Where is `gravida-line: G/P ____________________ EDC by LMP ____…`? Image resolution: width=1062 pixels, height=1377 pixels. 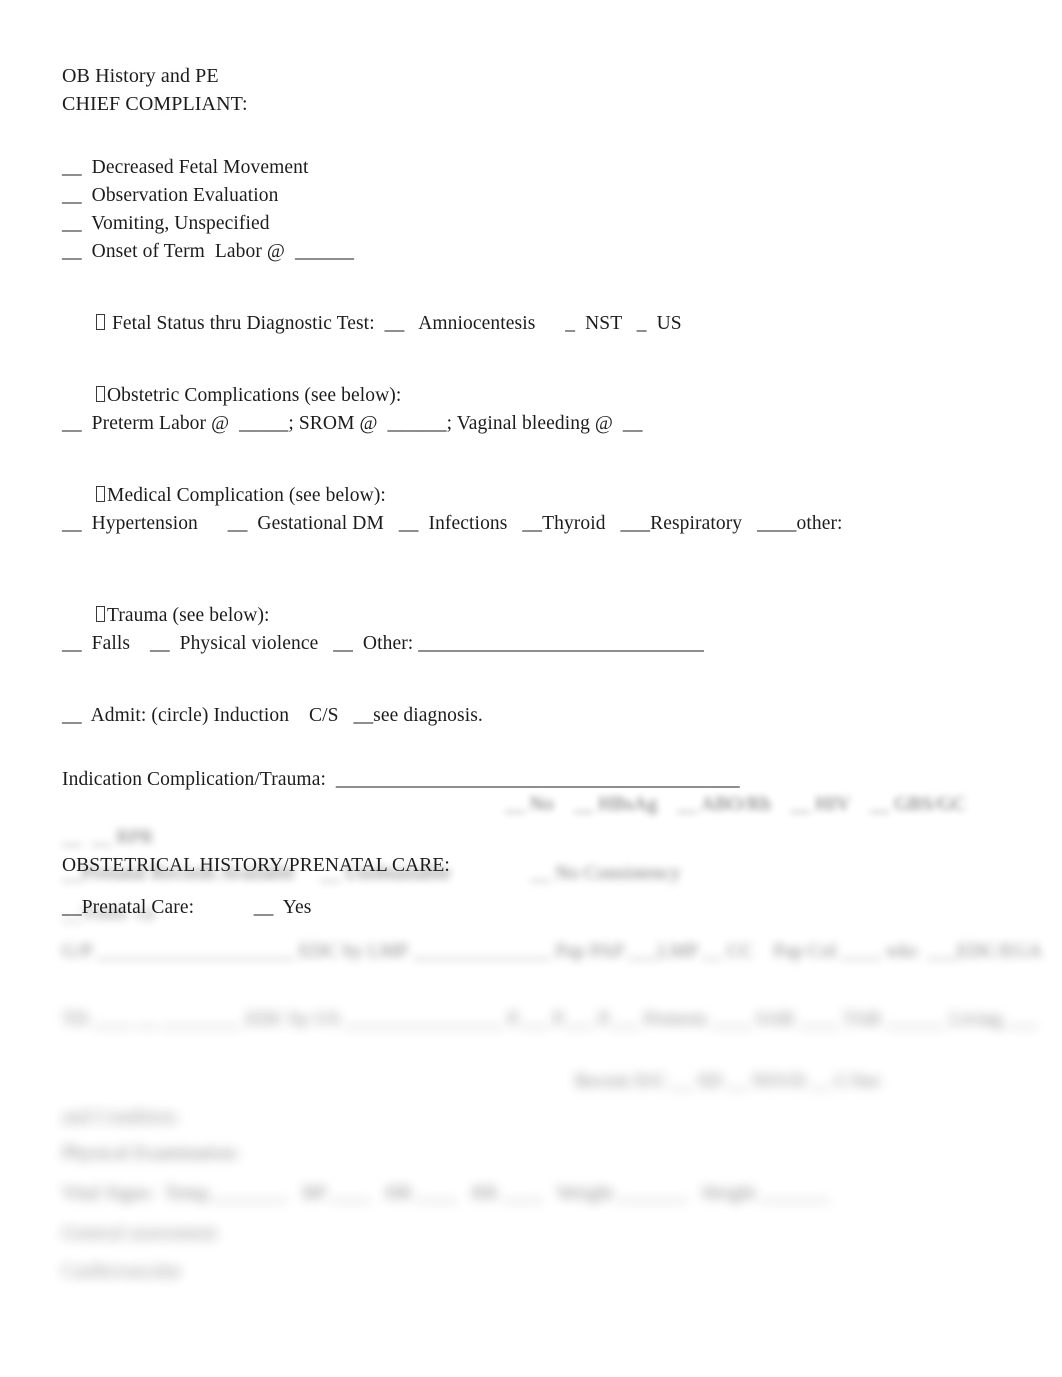
gravida-line: G/P ____________________ EDC by LMP ____… is located at coordinates (552, 951).